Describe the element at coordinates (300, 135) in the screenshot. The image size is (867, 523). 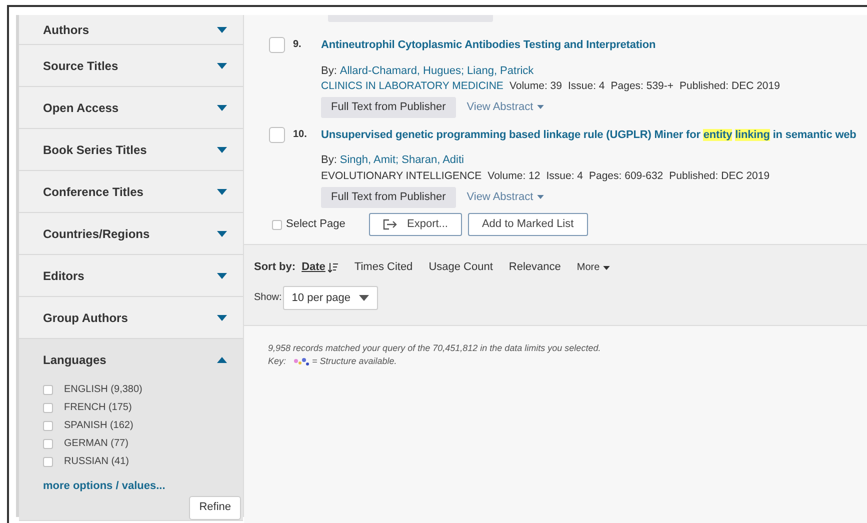
I see `record-number: 10.` at that location.